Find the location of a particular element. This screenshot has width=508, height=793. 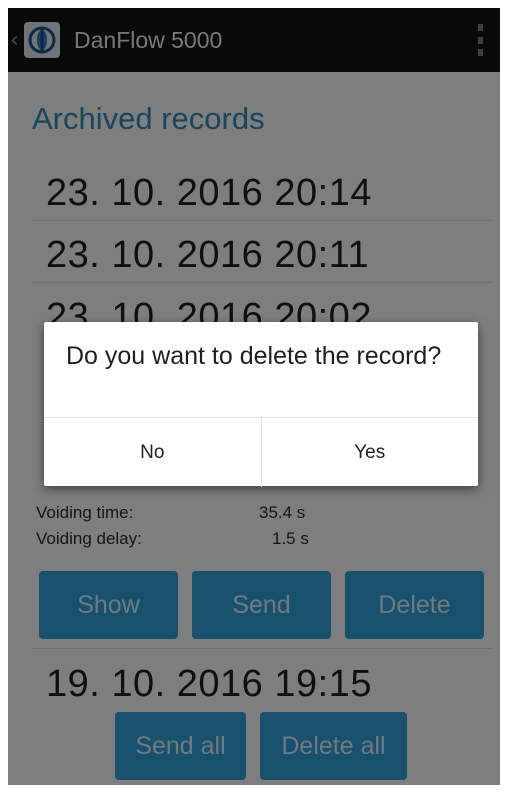

dialog-actions: No Yes is located at coordinates (261, 452).